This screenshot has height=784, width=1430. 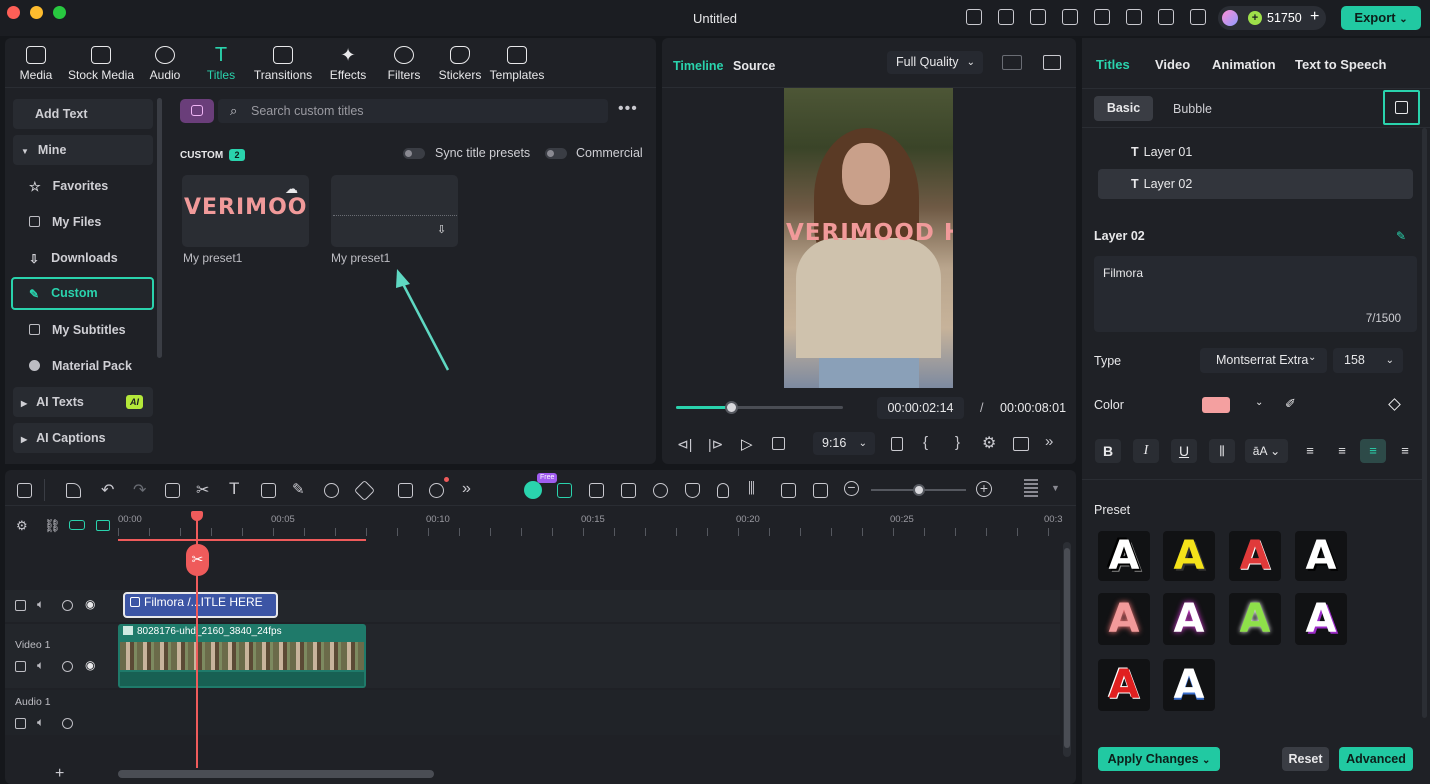 What do you see at coordinates (242, 540) in the screenshot?
I see `work-area-bar` at bounding box center [242, 540].